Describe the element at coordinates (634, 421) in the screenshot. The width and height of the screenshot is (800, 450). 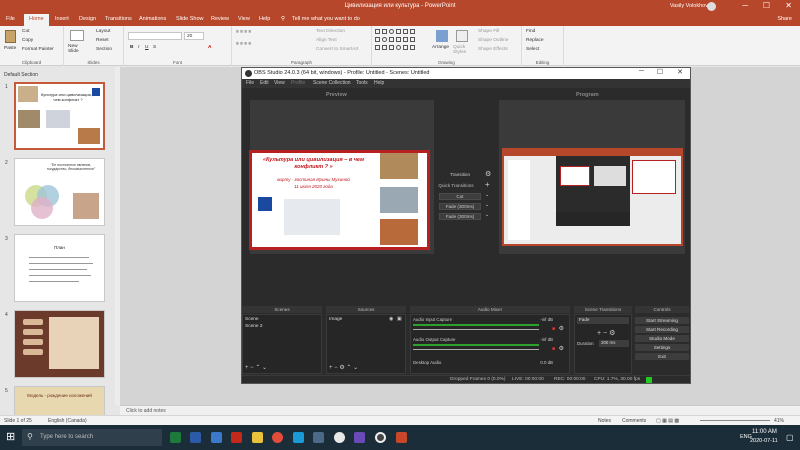
I see `comments-toggle: Comments` at that location.